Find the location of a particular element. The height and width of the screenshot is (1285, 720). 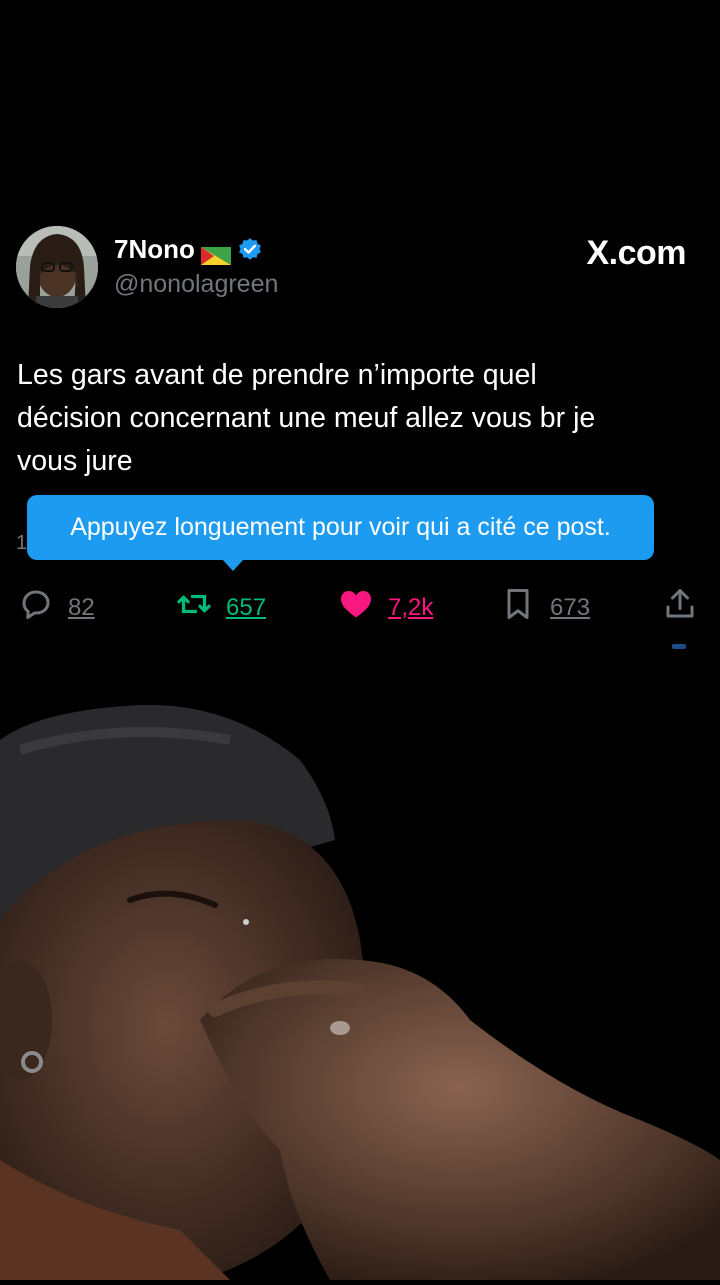

user-handle: @nonolagreen is located at coordinates (196, 284).